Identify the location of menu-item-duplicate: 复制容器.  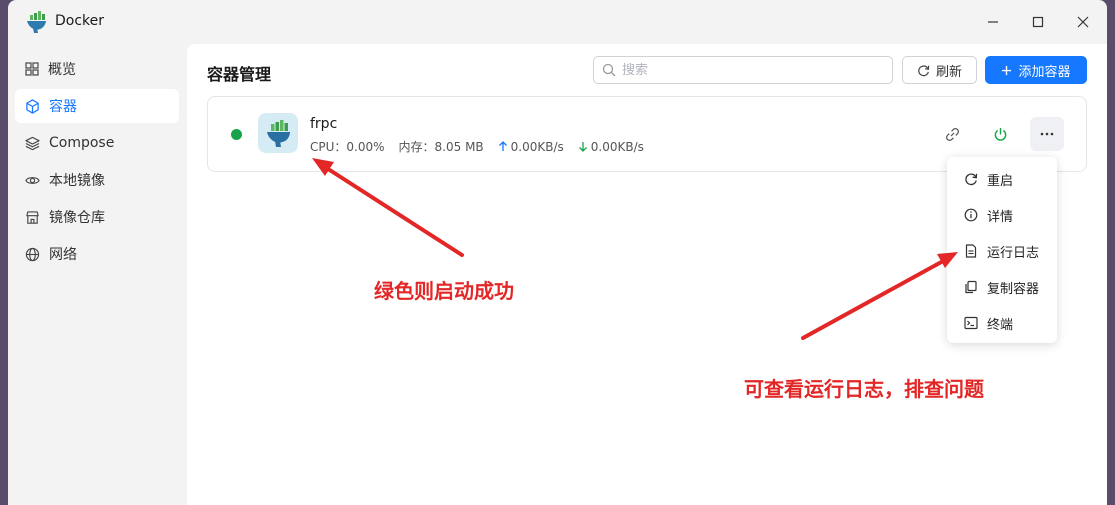
(1002, 287).